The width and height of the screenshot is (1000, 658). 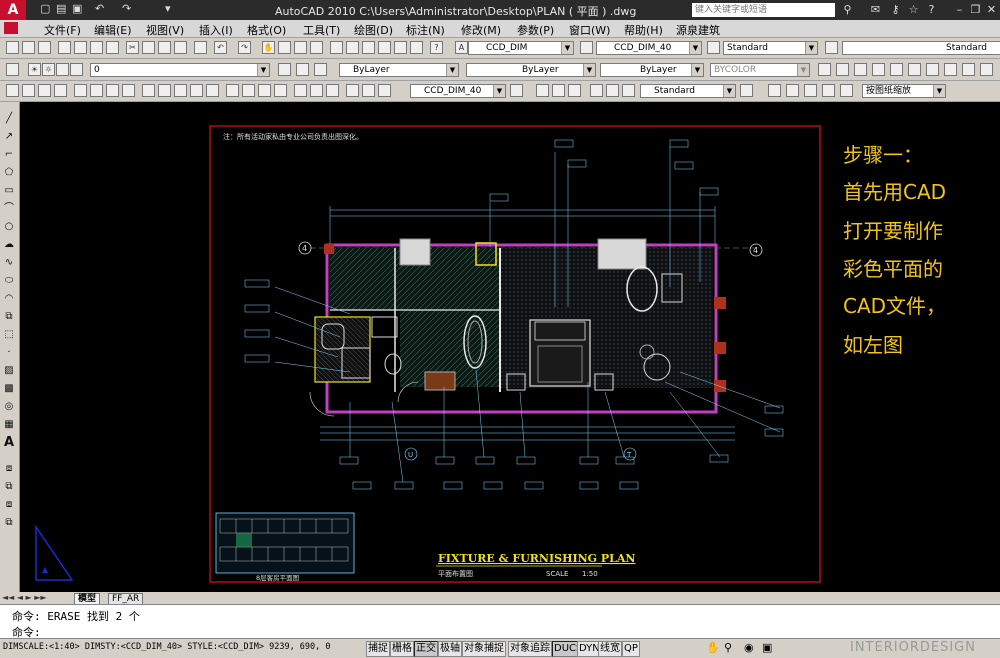 What do you see at coordinates (9, 389) in the screenshot?
I see `gradient-tool-icon: ▩` at bounding box center [9, 389].